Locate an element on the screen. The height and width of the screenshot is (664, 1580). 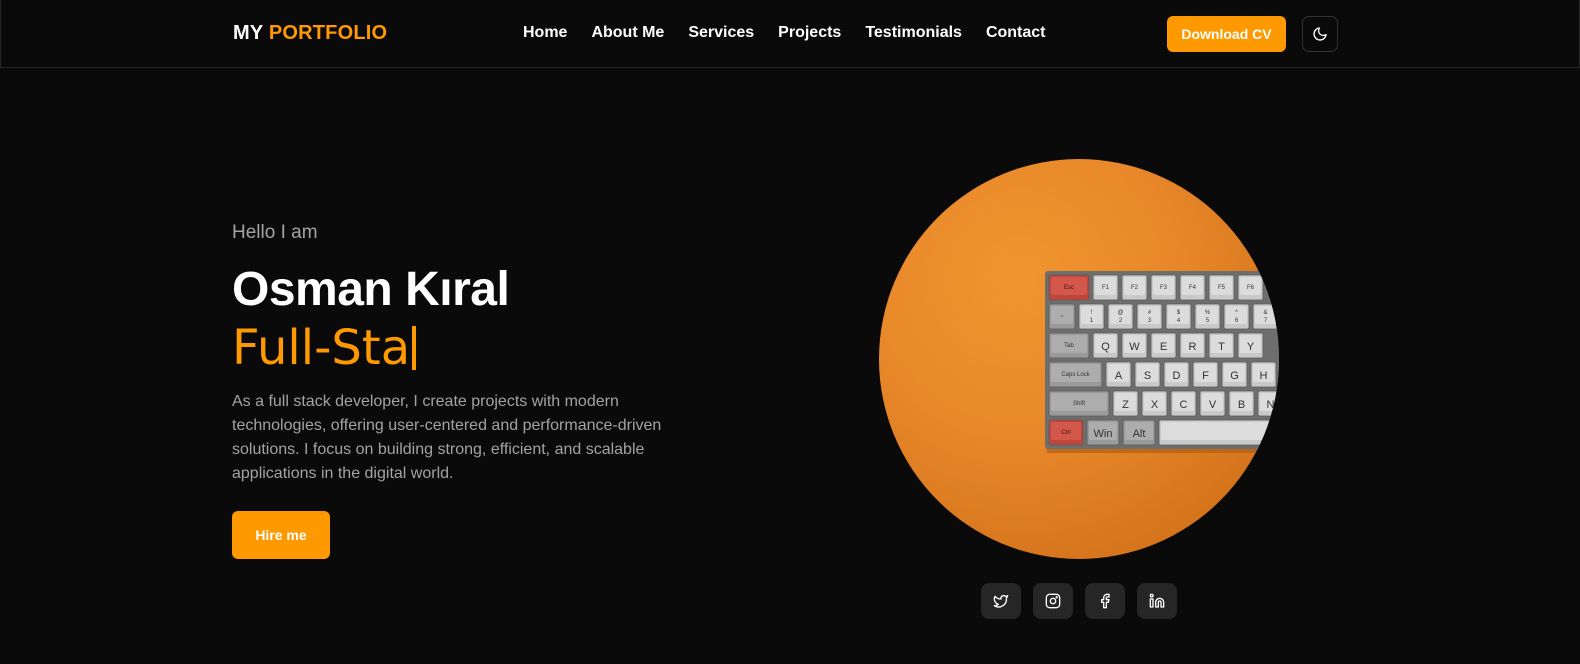
keyboard-key-top is located at coordinates (1220, 431).